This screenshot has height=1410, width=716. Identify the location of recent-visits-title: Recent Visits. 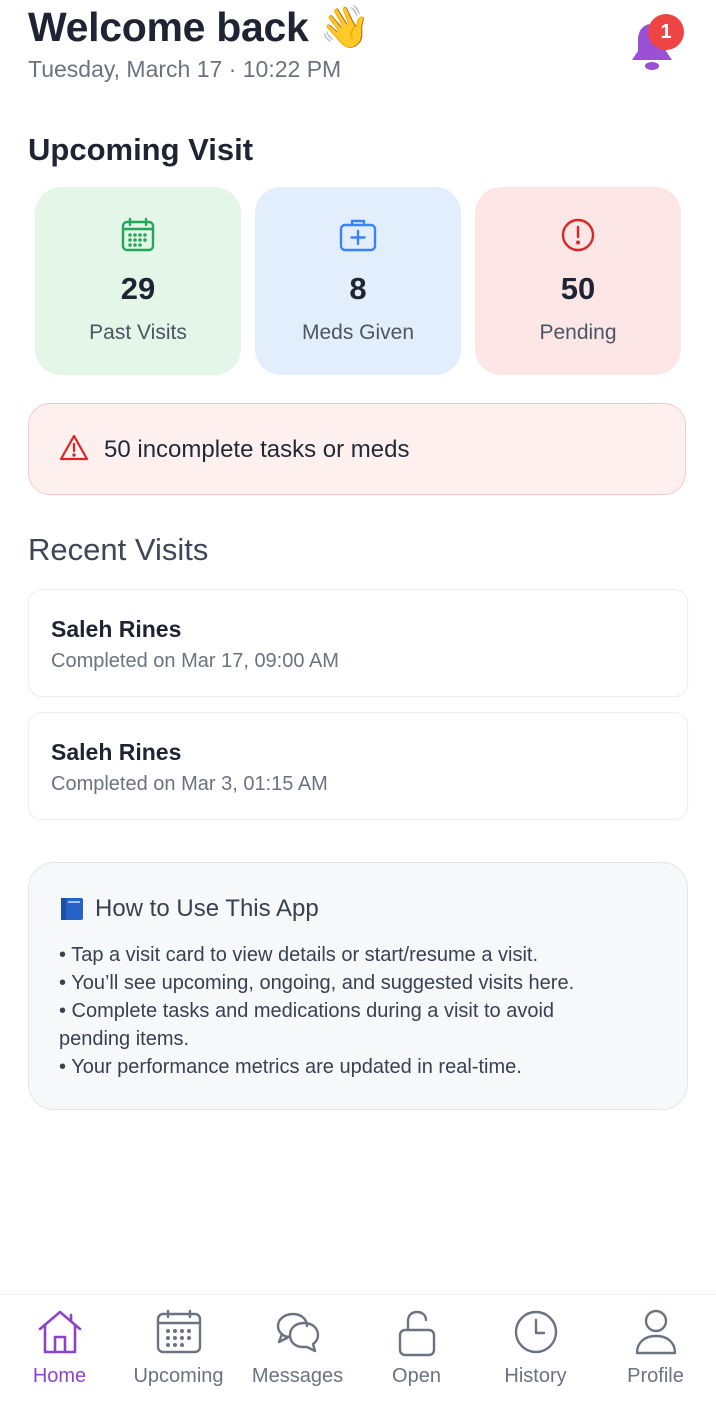
(118, 549).